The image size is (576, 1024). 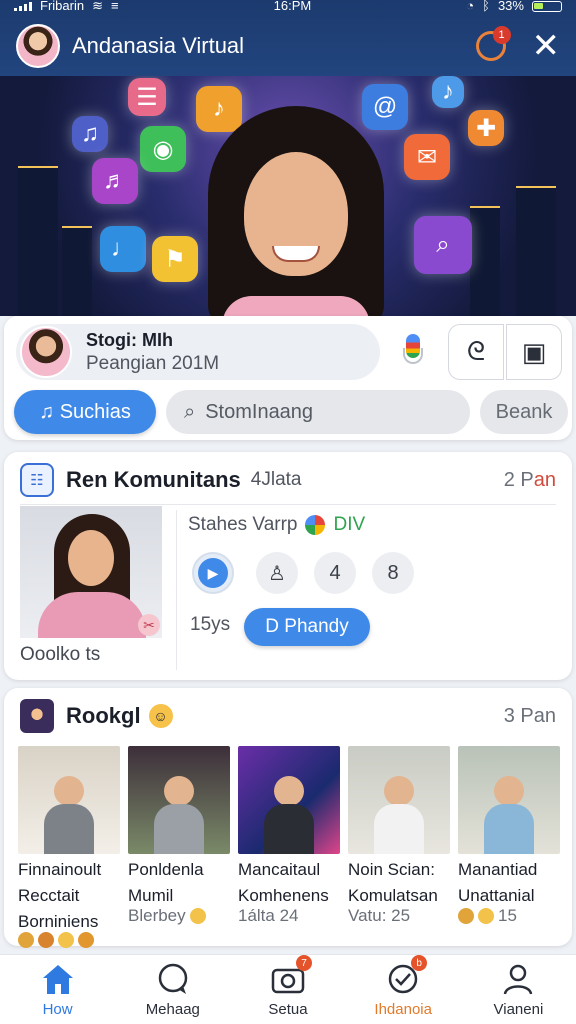 What do you see at coordinates (486, 128) in the screenshot?
I see `plus-app-icon: ✚` at bounding box center [486, 128].